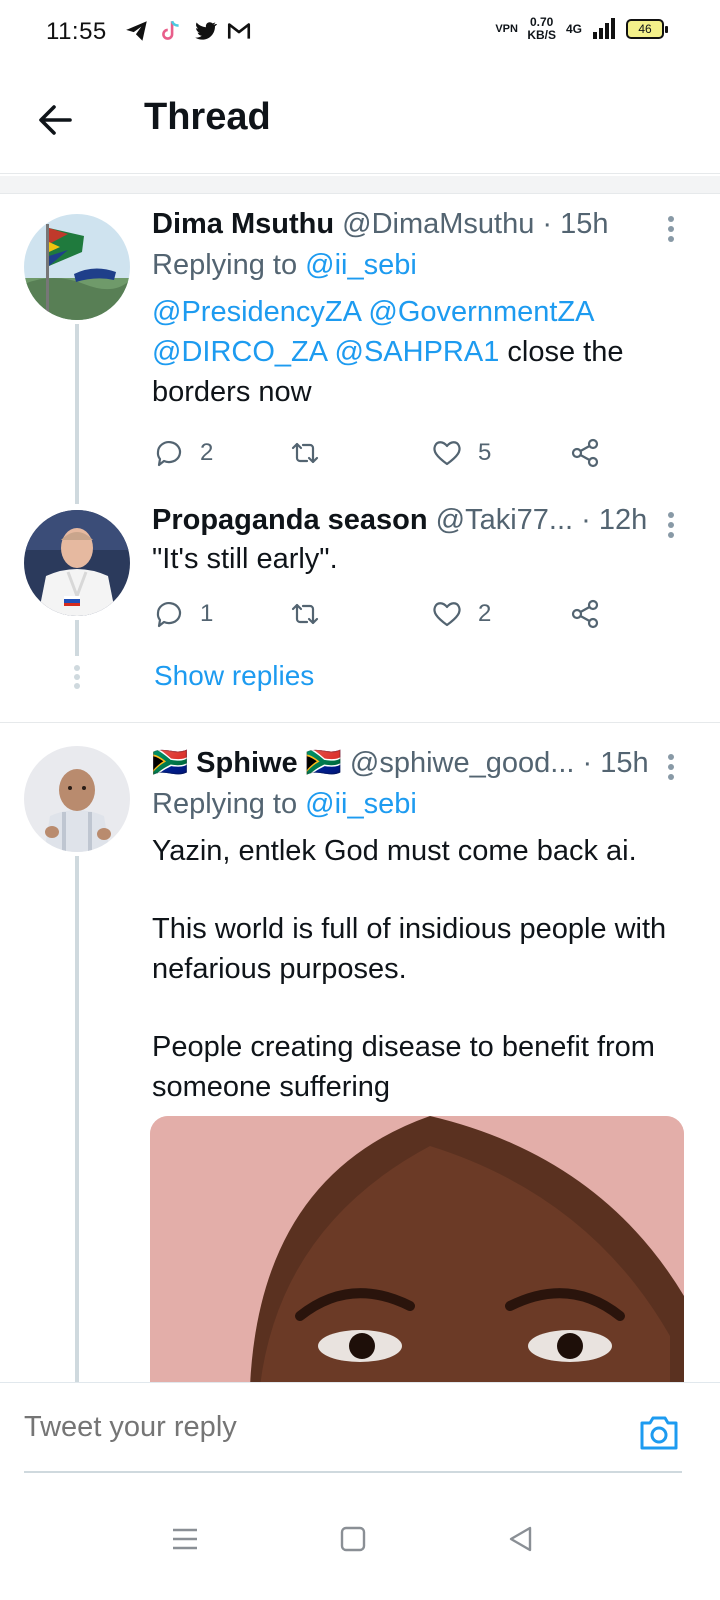 This screenshot has height=1600, width=720. I want to click on network-speed: 0.70 KB/S, so click(541, 28).